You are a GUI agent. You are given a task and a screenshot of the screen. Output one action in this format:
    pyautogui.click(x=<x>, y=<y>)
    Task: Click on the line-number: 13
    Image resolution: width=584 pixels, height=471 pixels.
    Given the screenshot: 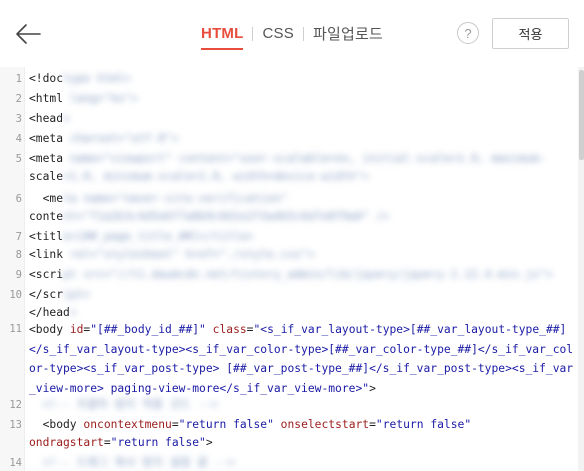 What is the action you would take?
    pyautogui.click(x=15, y=425)
    